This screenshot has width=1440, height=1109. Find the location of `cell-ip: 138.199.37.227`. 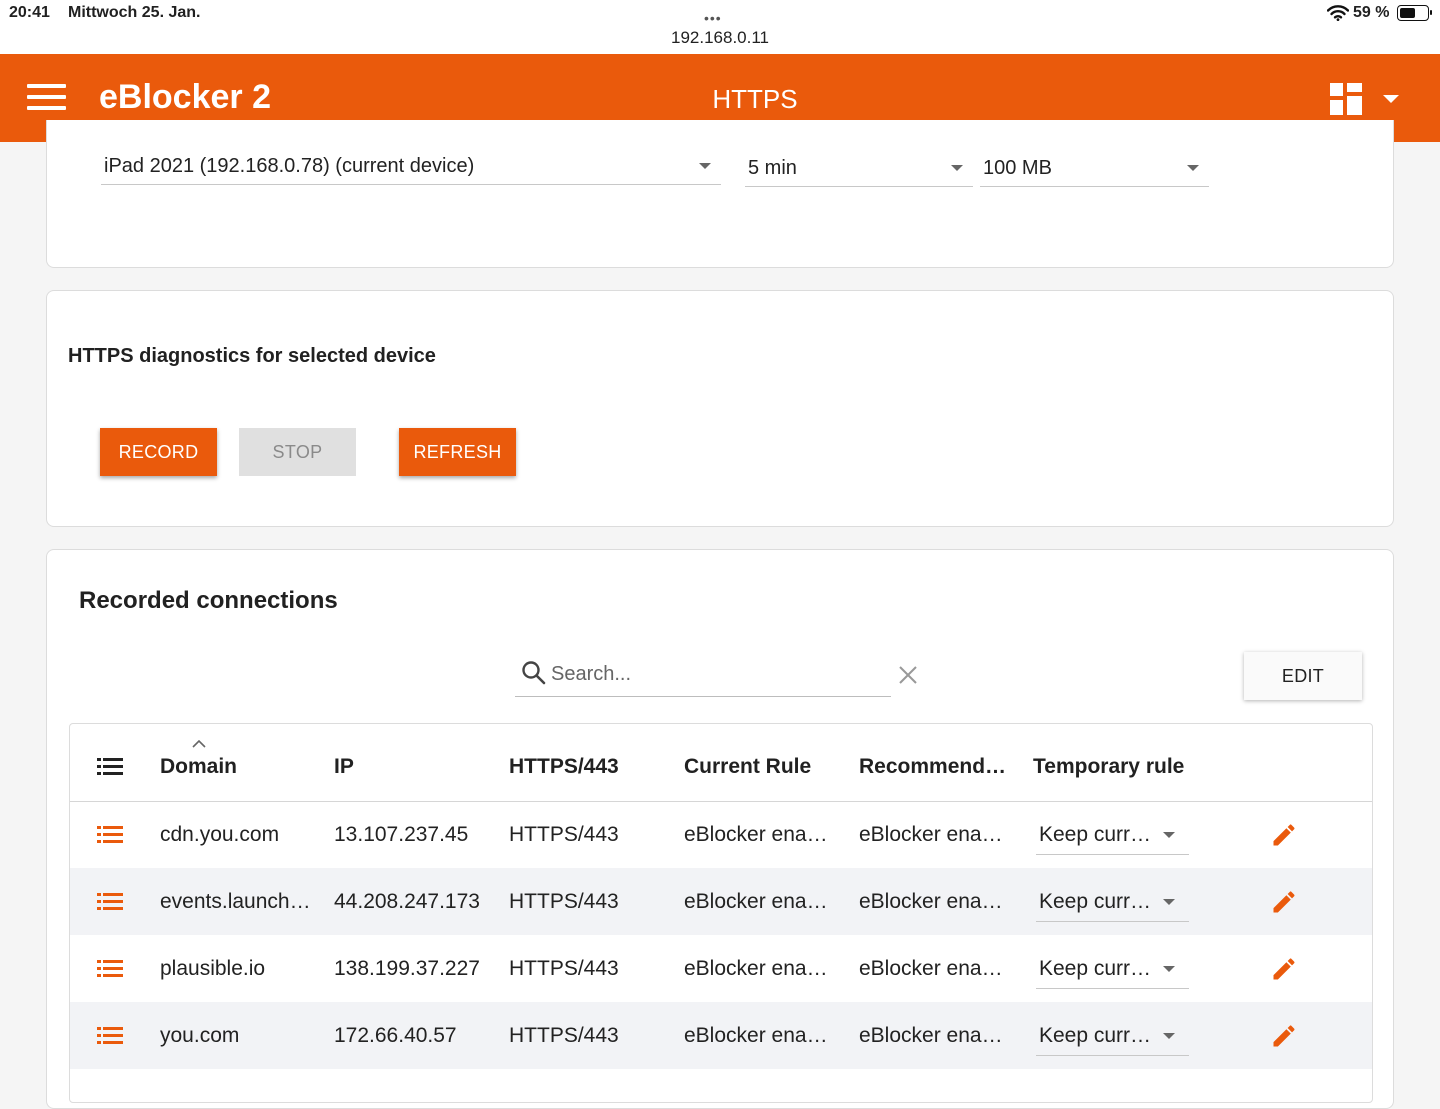

cell-ip: 138.199.37.227 is located at coordinates (407, 968).